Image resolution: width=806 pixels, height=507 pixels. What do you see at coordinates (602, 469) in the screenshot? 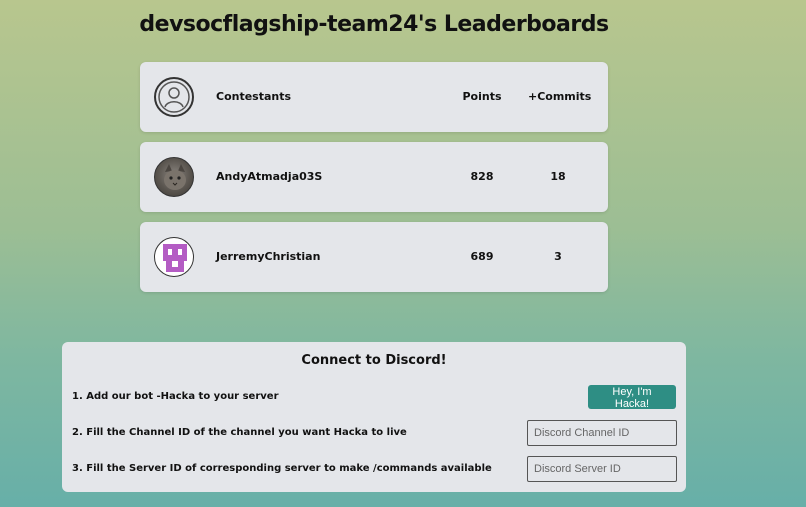
I see `server-id-input` at bounding box center [602, 469].